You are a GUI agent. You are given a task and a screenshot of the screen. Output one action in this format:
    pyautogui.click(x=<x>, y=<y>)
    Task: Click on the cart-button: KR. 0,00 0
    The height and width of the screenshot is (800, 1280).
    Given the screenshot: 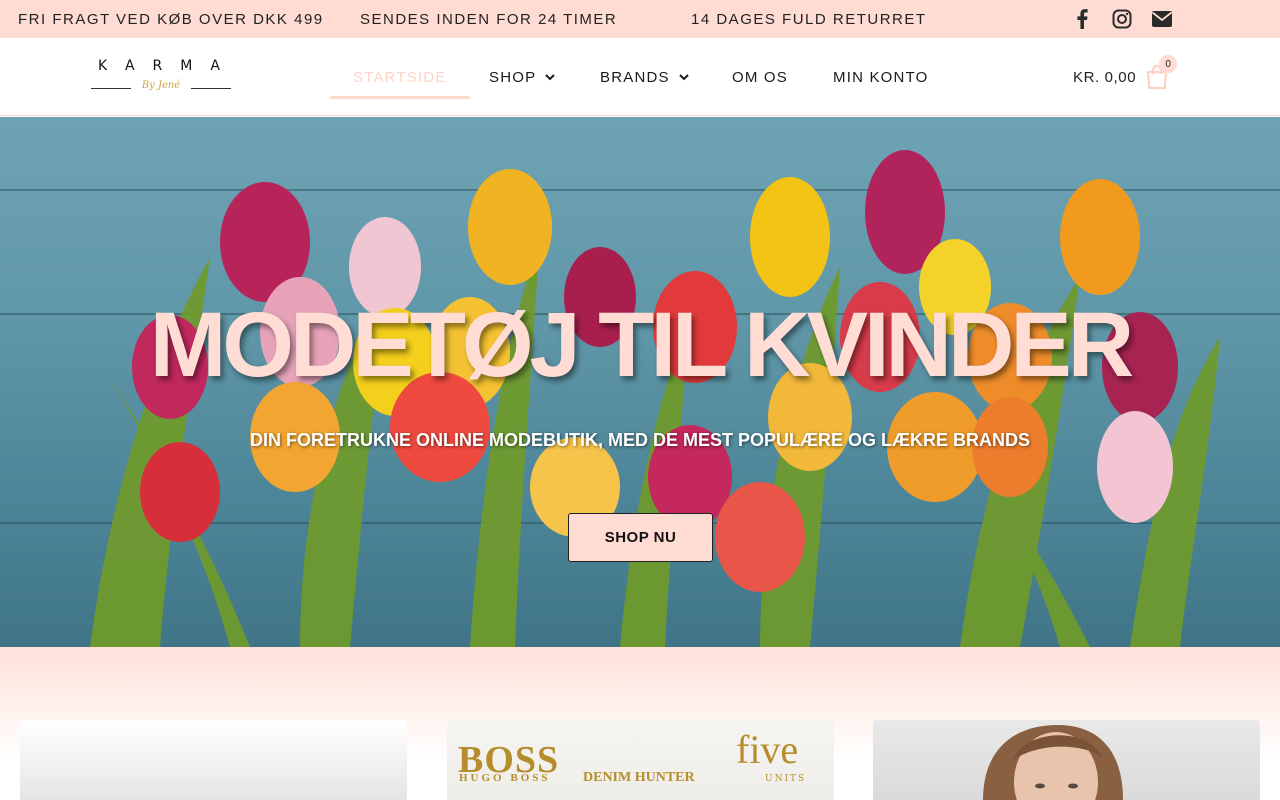 What is the action you would take?
    pyautogui.click(x=1125, y=77)
    